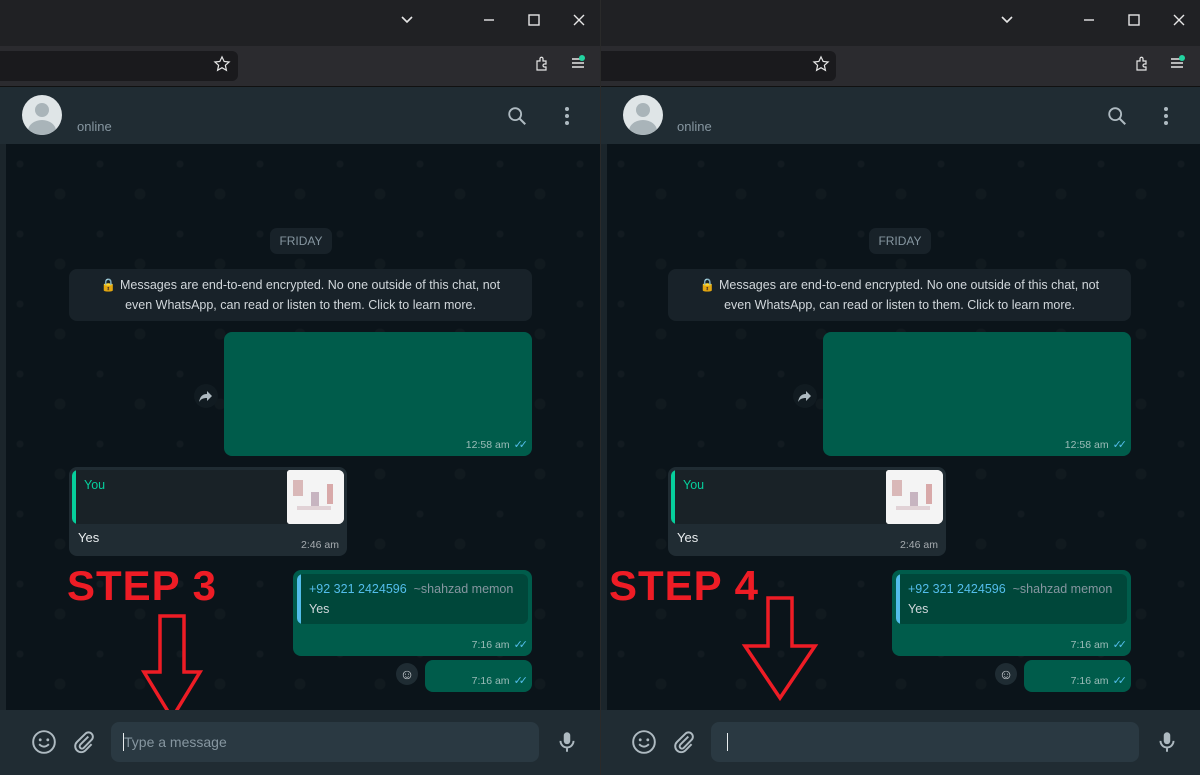 This screenshot has width=1200, height=775. I want to click on message-input: Type a message, so click(325, 742).